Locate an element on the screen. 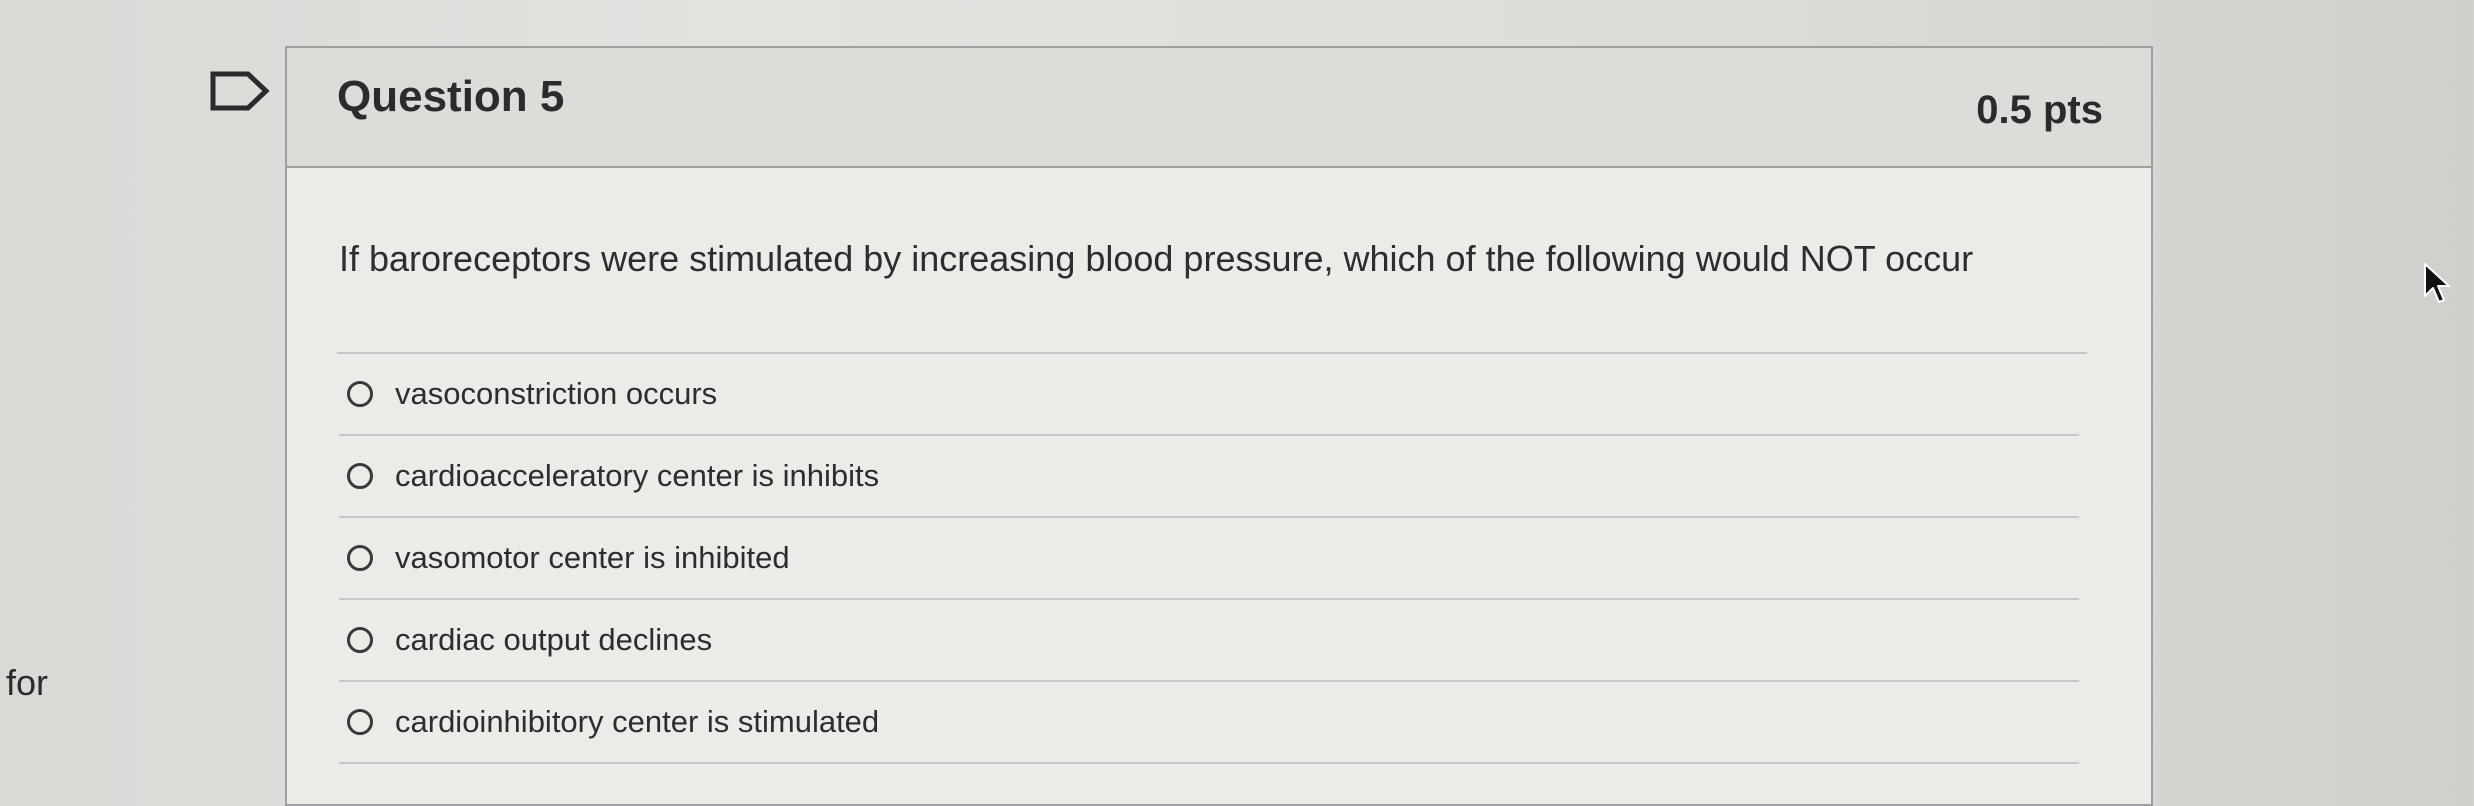 This screenshot has height=806, width=2474. side-label: for is located at coordinates (27, 682).